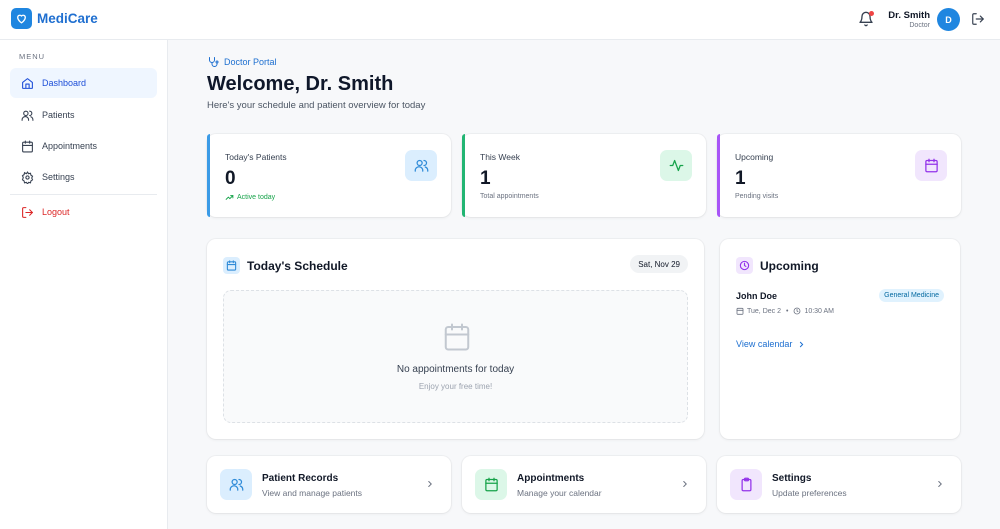 The image size is (1000, 529). I want to click on stat-value: 0, so click(230, 178).